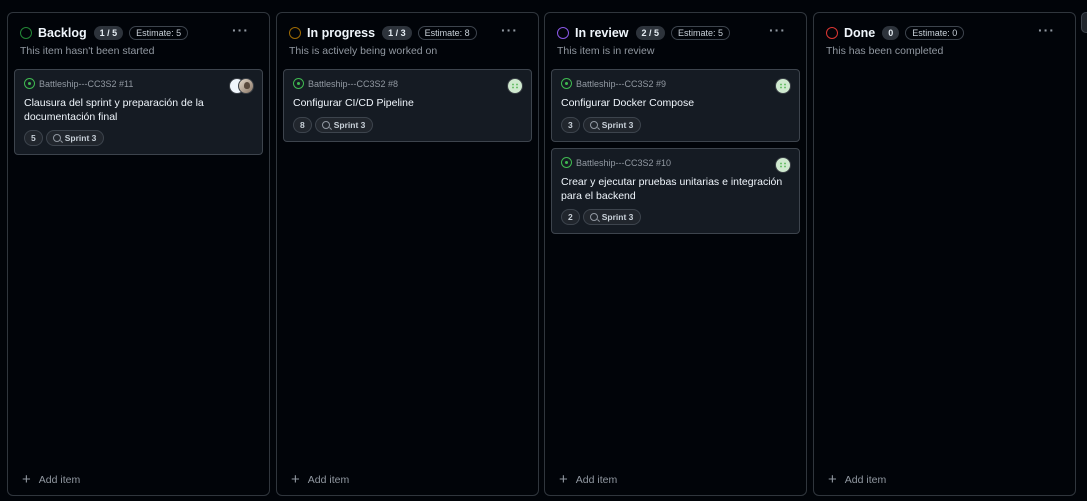  I want to click on card-meta: 8 Sprint 3, so click(333, 125).